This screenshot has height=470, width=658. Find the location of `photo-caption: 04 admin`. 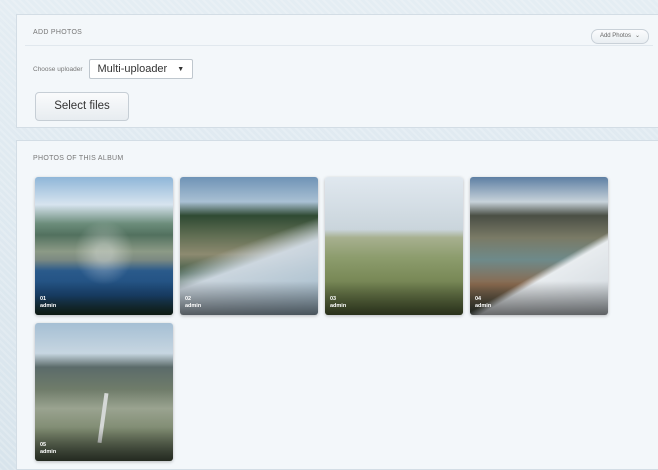

photo-caption: 04 admin is located at coordinates (483, 303).